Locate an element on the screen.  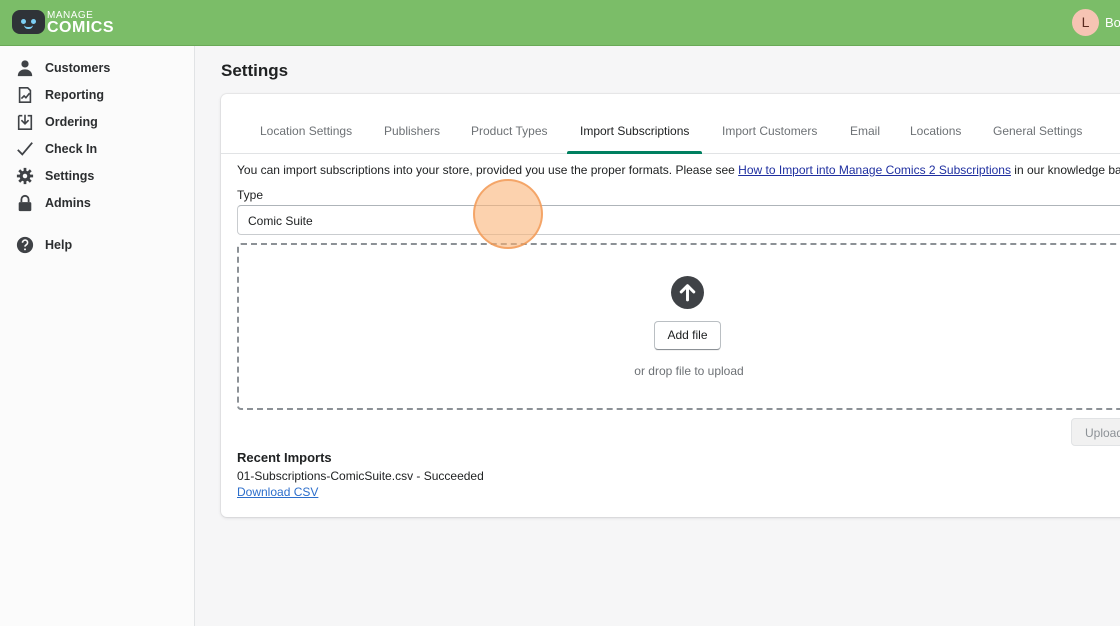
sidebar-item-check-in: Check In is located at coordinates (97, 149).